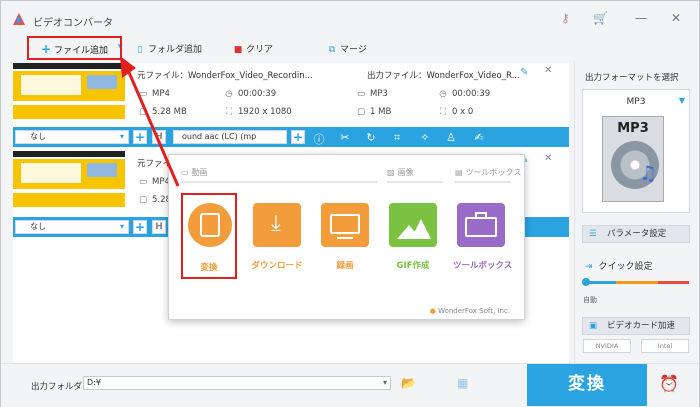 The image size is (700, 407). What do you see at coordinates (298, 137) in the screenshot?
I see `add-audio-button: +` at bounding box center [298, 137].